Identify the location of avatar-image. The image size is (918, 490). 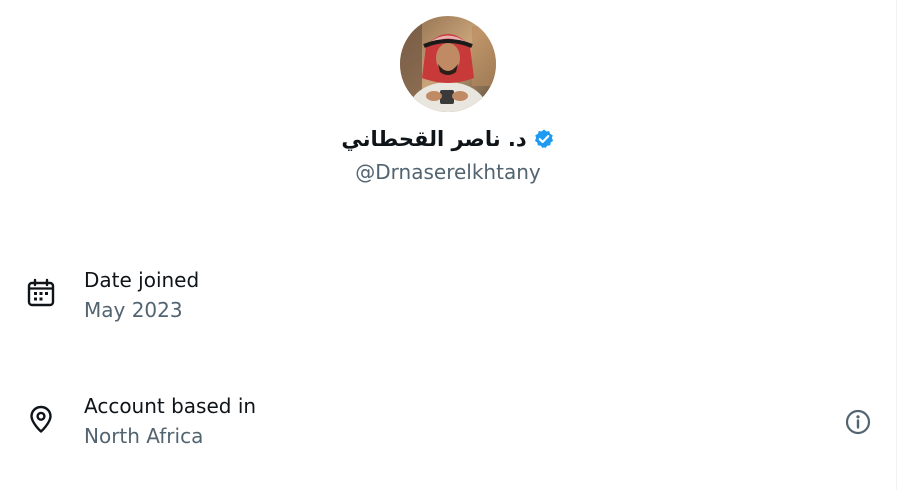
(448, 64).